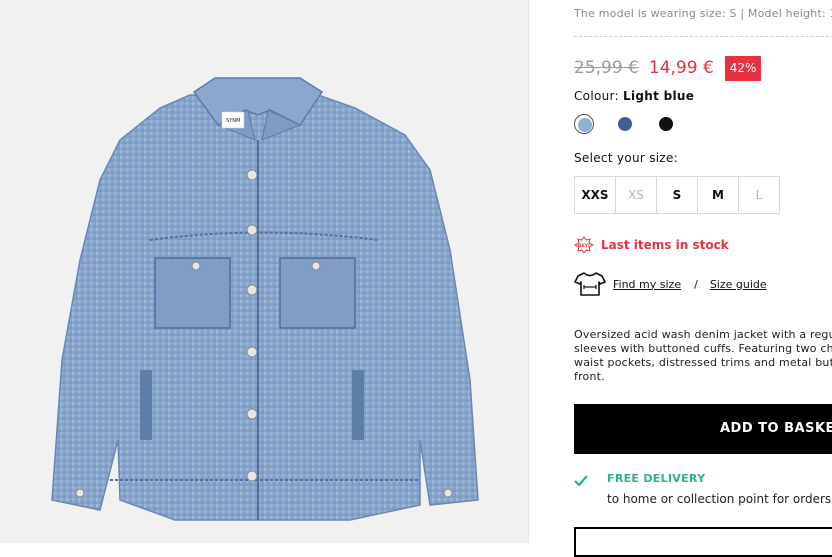 This screenshot has width=832, height=557. What do you see at coordinates (636, 195) in the screenshot?
I see `size-xs: XS` at bounding box center [636, 195].